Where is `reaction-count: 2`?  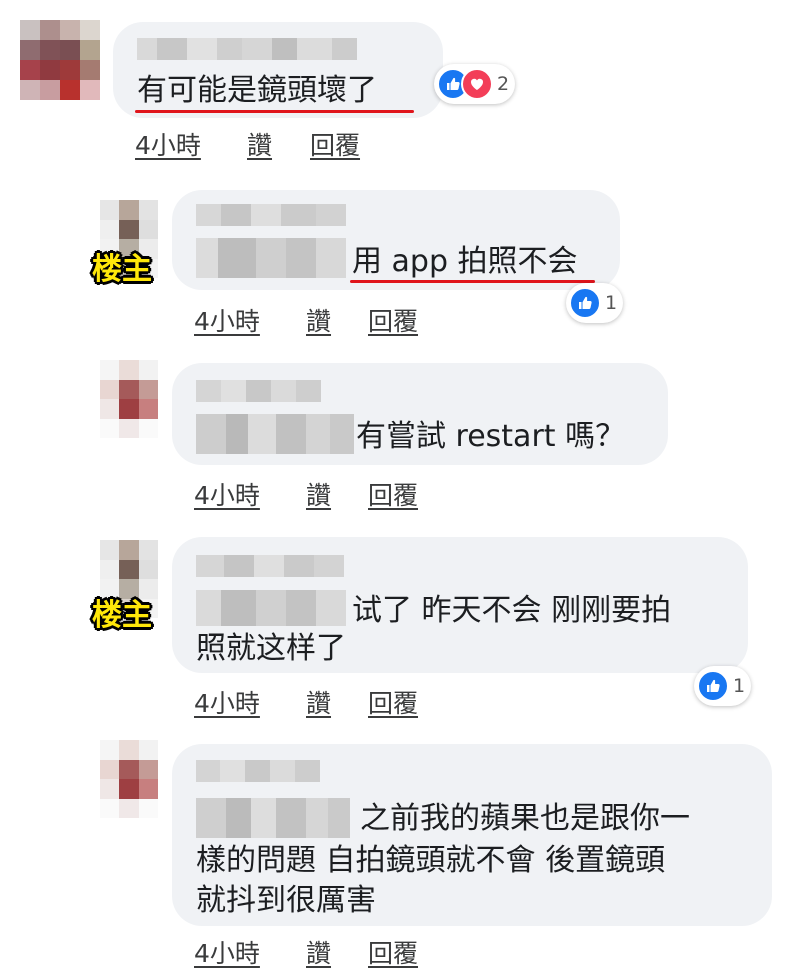
reaction-count: 2 is located at coordinates (503, 84).